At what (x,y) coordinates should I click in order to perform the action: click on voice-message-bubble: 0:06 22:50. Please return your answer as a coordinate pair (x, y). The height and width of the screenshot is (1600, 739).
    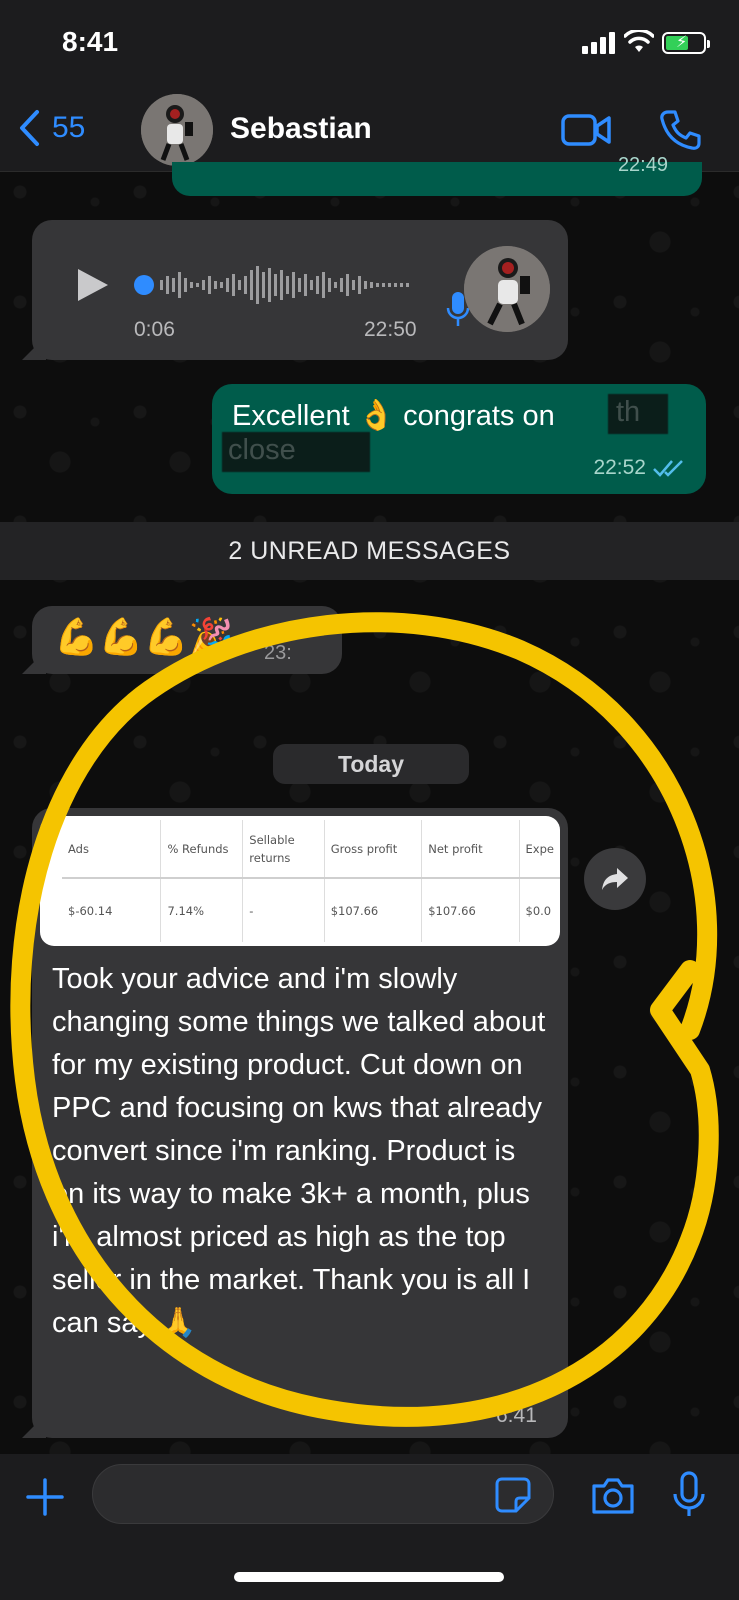
    Looking at the image, I should click on (300, 290).